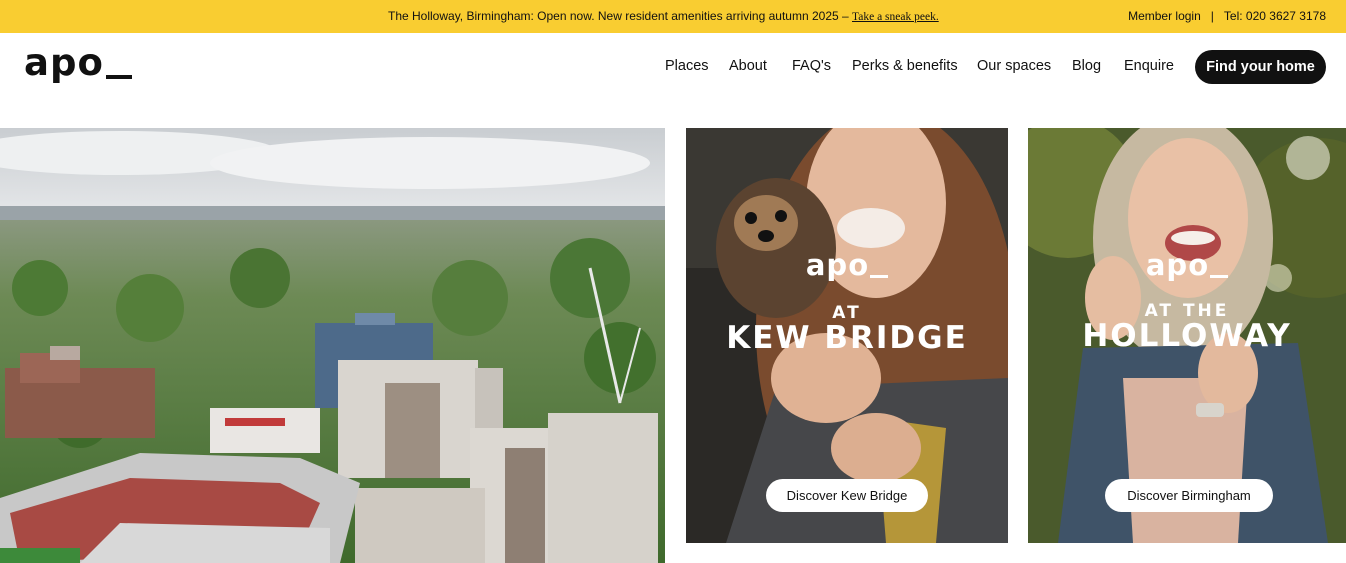 The height and width of the screenshot is (563, 1346). What do you see at coordinates (905, 66) in the screenshot?
I see `nav-perks-benefits: Perks & benefits` at bounding box center [905, 66].